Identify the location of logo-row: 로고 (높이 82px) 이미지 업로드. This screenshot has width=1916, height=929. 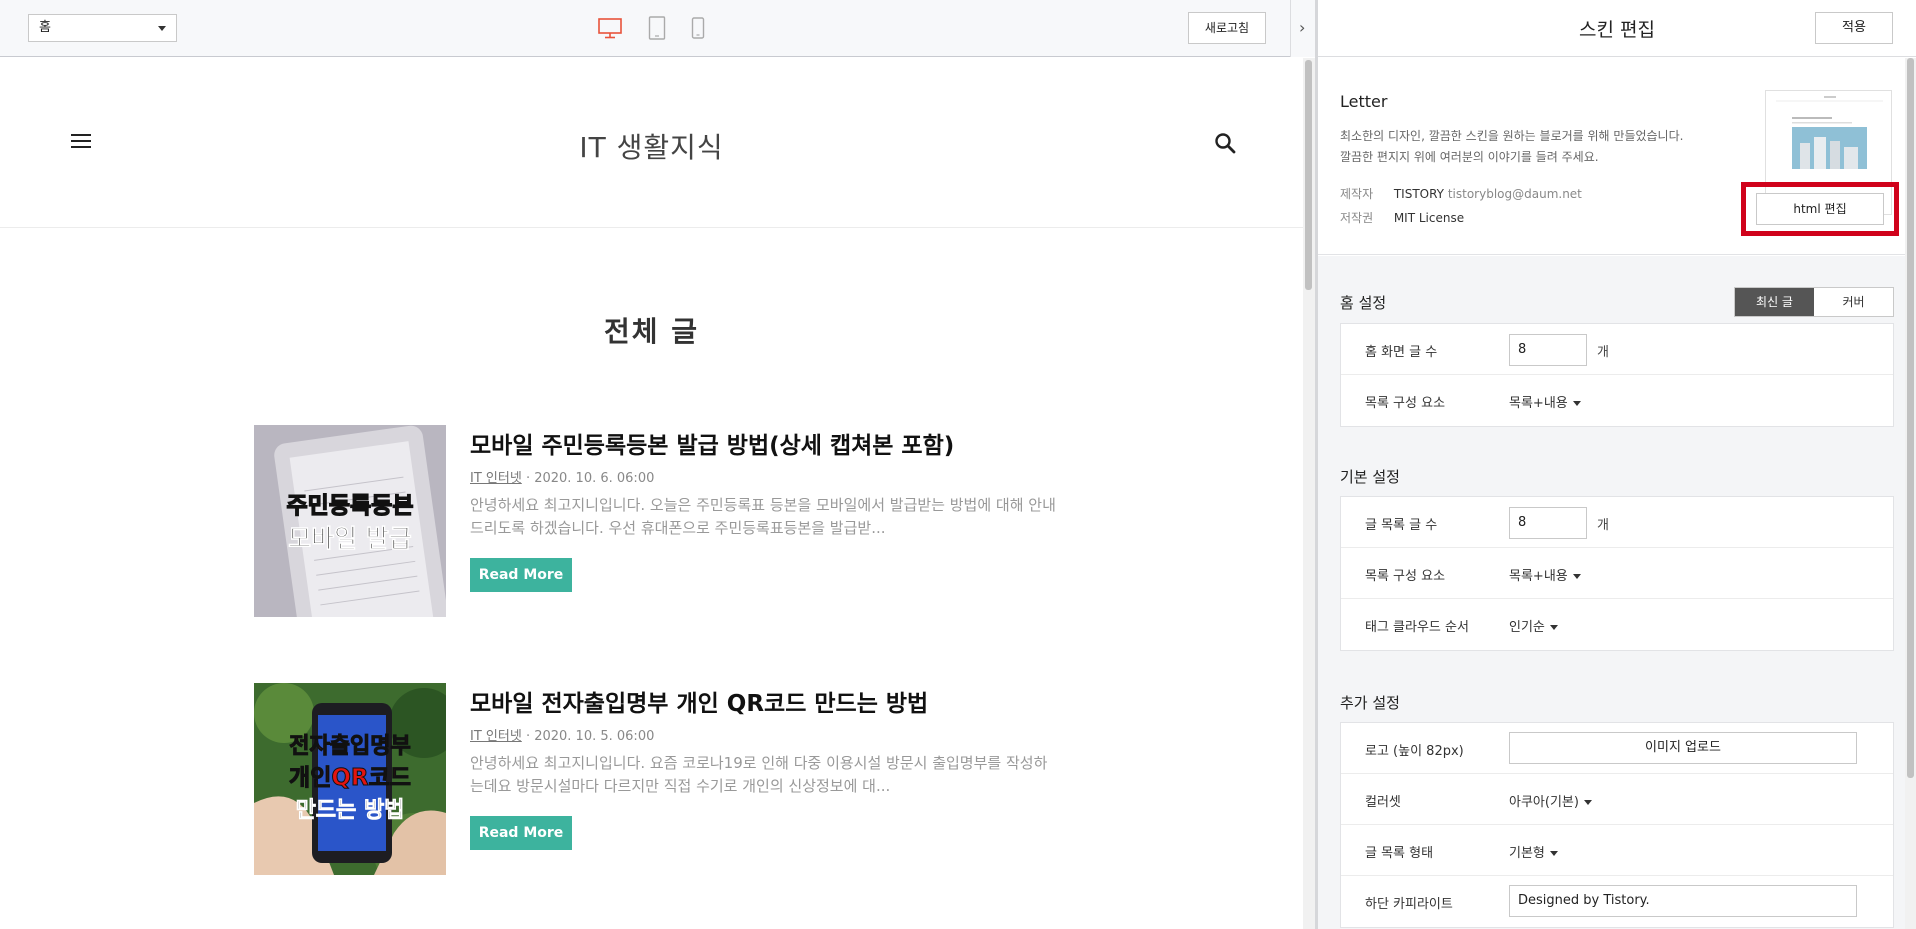
(1617, 748).